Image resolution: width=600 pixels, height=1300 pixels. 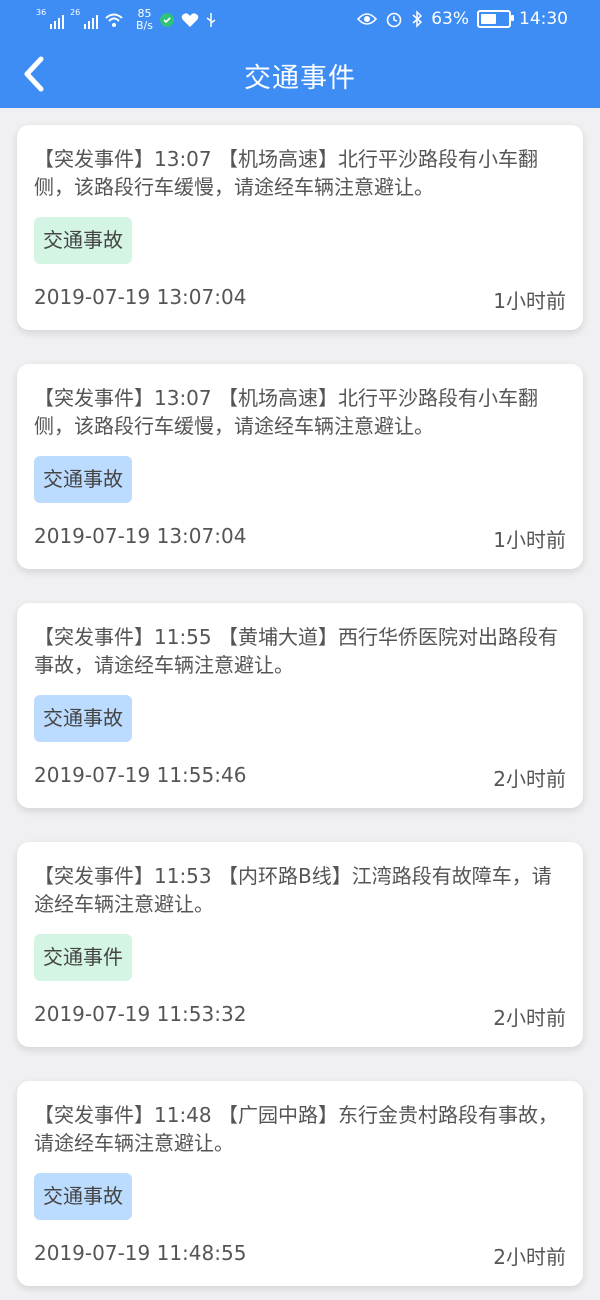 I want to click on app-header: 36 26 85 B/s 63% 14:30 交通事件, so click(x=300, y=54).